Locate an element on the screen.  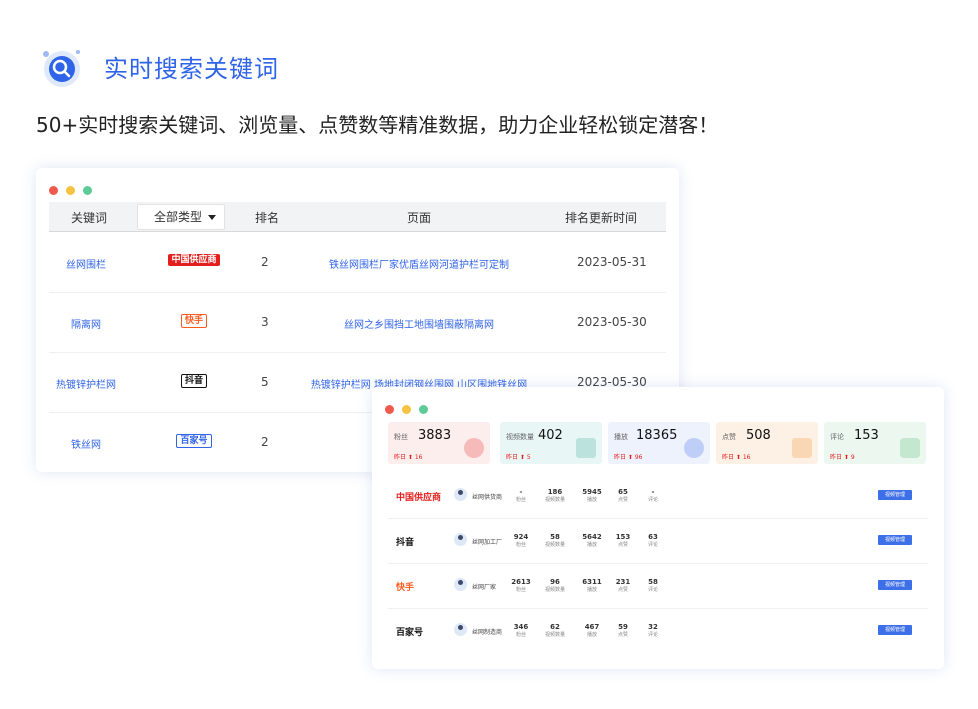
stat-card-fans: 粉丝 3883 昨日 ⬆ 16 is located at coordinates (439, 443).